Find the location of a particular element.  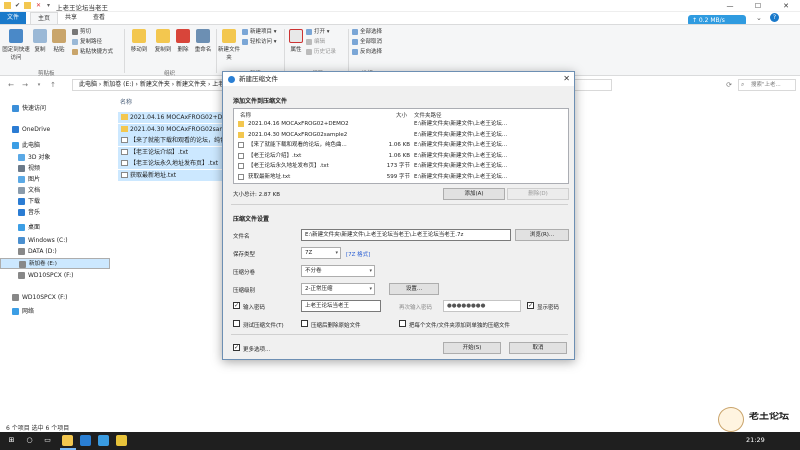

maximize-button: ☐ is located at coordinates (758, 6).